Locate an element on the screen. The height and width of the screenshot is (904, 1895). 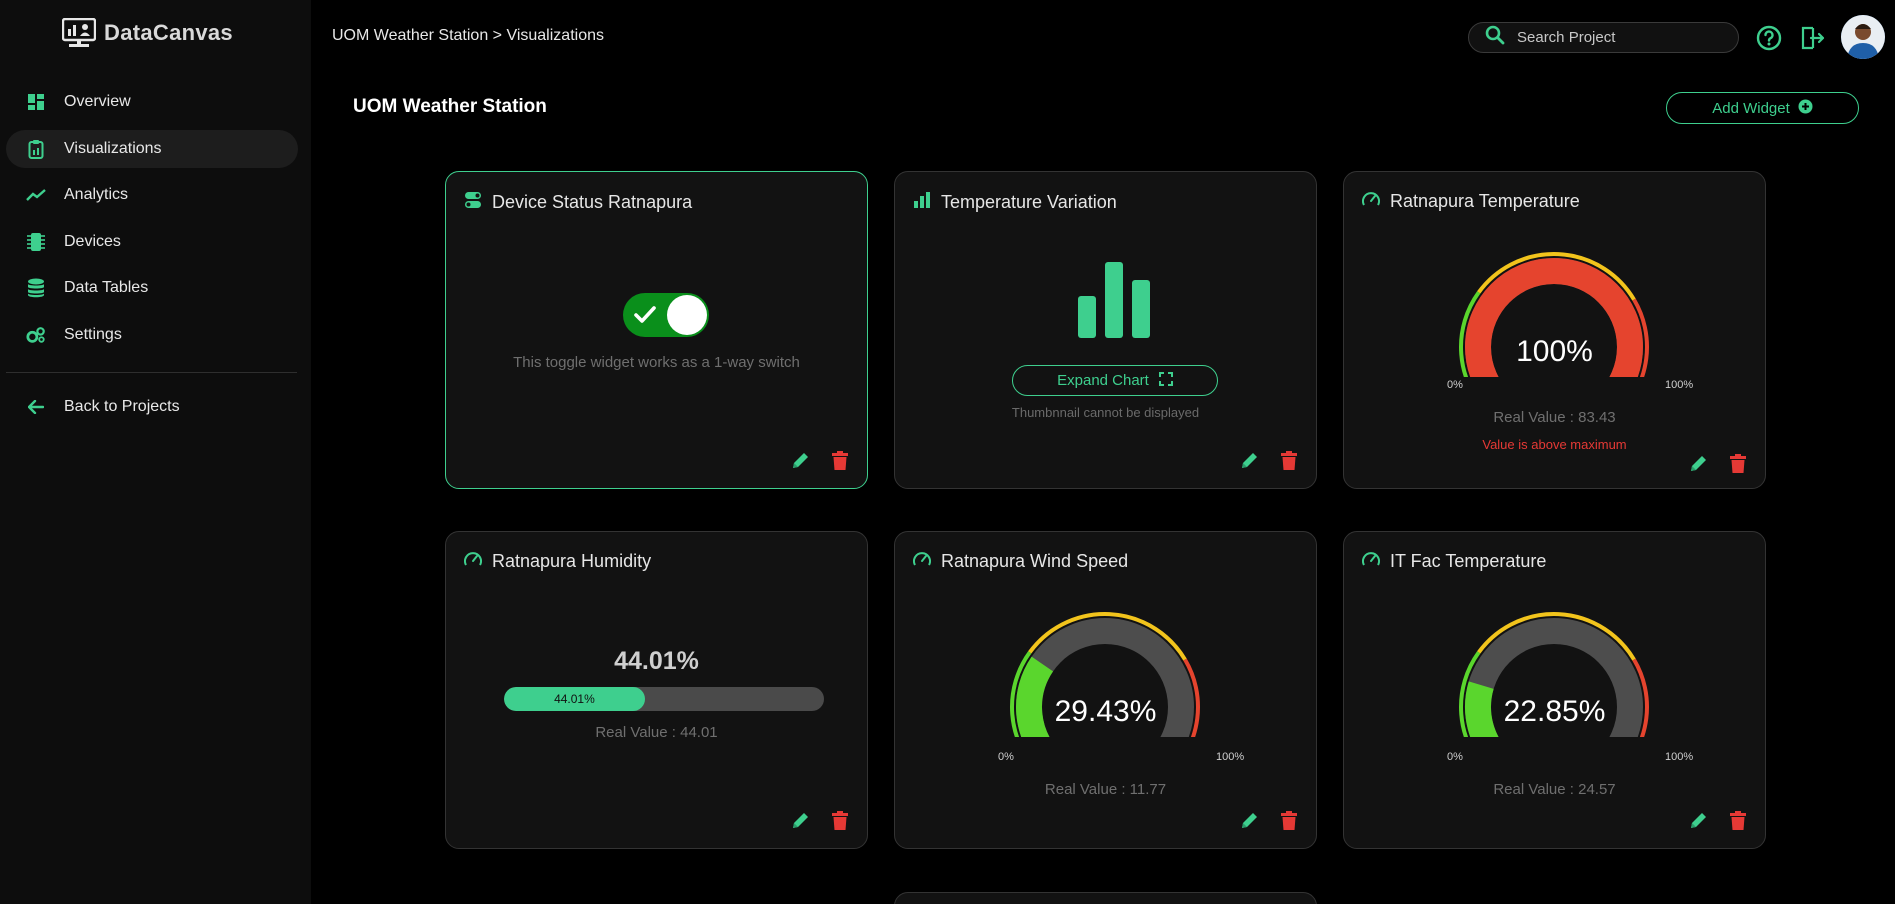
monitor-logo-icon is located at coordinates (79, 32).